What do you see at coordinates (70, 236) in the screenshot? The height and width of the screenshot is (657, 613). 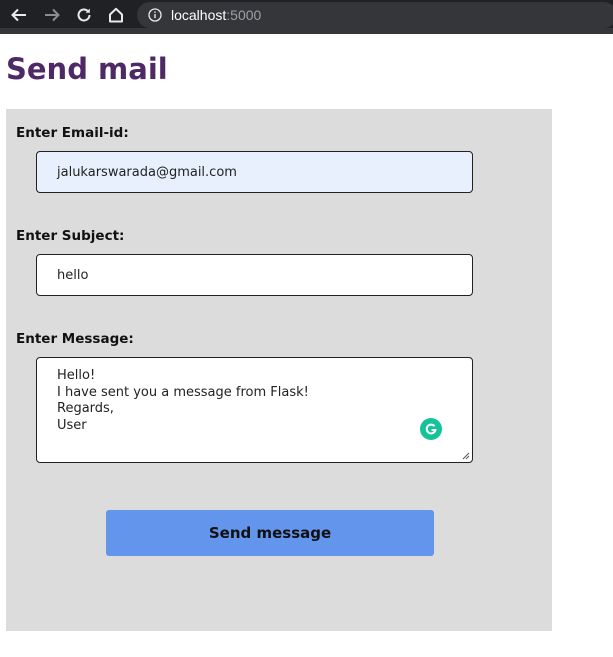 I see `subject-label: Enter Subject:` at bounding box center [70, 236].